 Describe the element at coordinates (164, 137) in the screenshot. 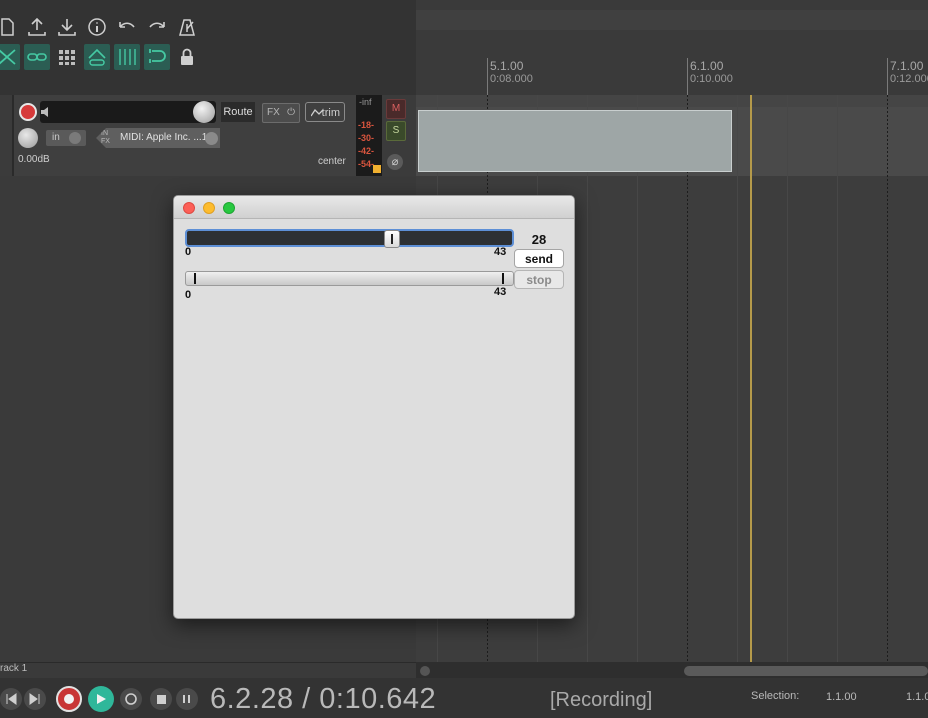

I see `input-source-label: MIDI: Apple Inc. ...1` at that location.